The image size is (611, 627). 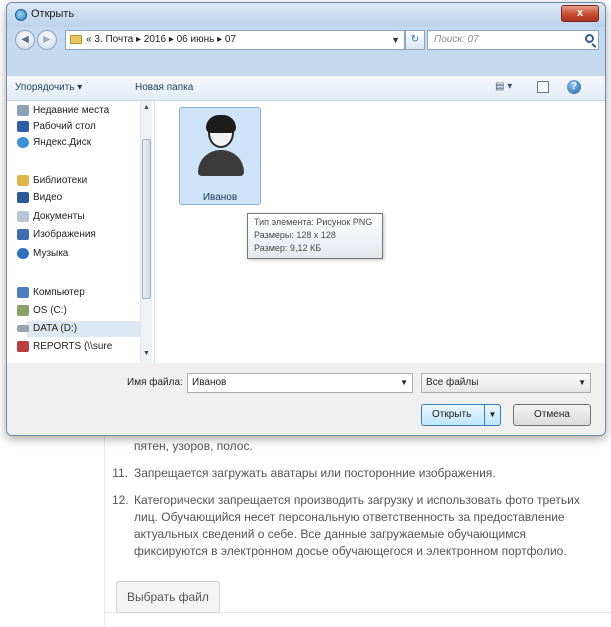 What do you see at coordinates (220, 197) in the screenshot?
I see `file-name: Иванов` at bounding box center [220, 197].